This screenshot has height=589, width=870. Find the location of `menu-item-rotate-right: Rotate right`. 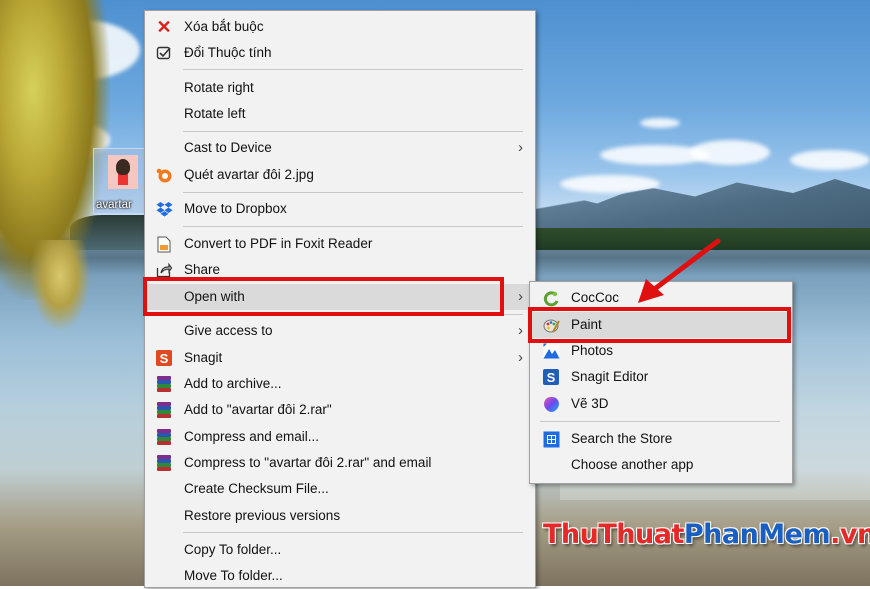

menu-item-rotate-right: Rotate right is located at coordinates (340, 88).